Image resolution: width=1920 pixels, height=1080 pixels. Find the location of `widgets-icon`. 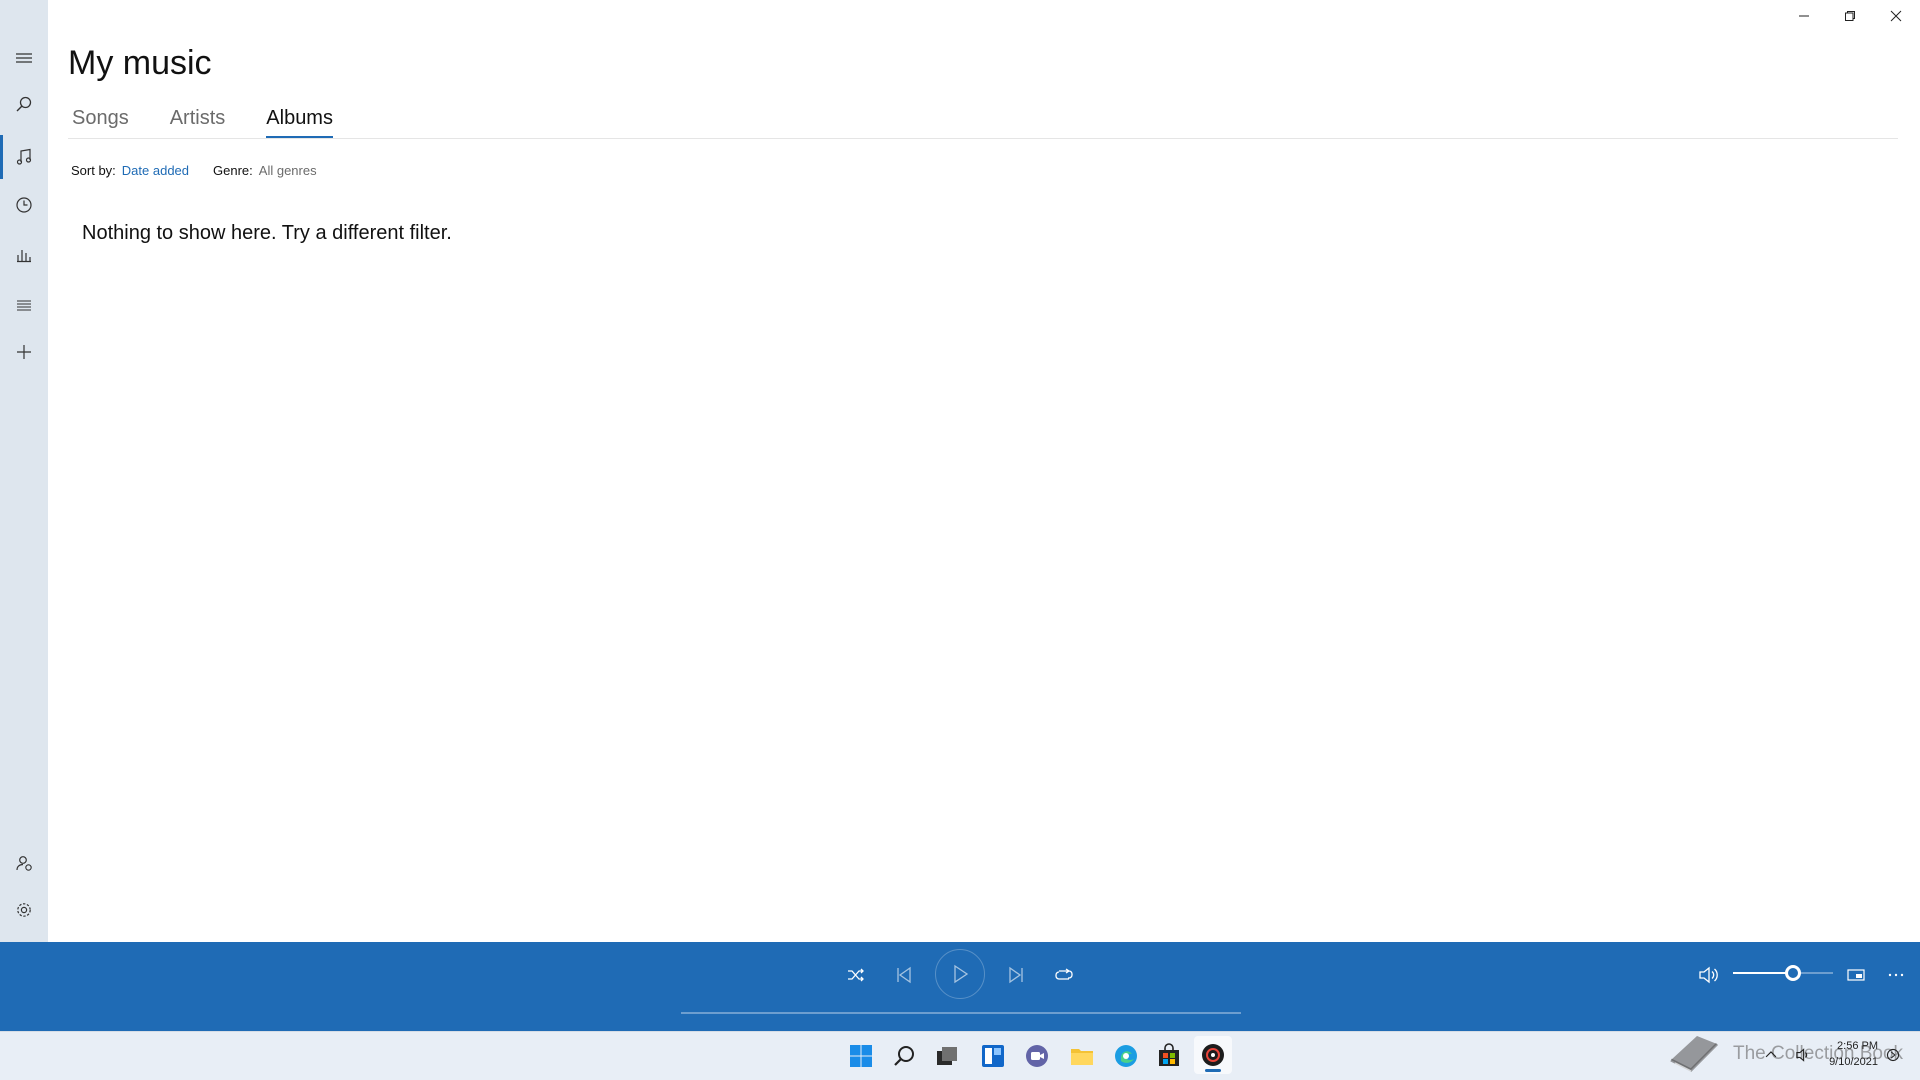

widgets-icon is located at coordinates (993, 1056).